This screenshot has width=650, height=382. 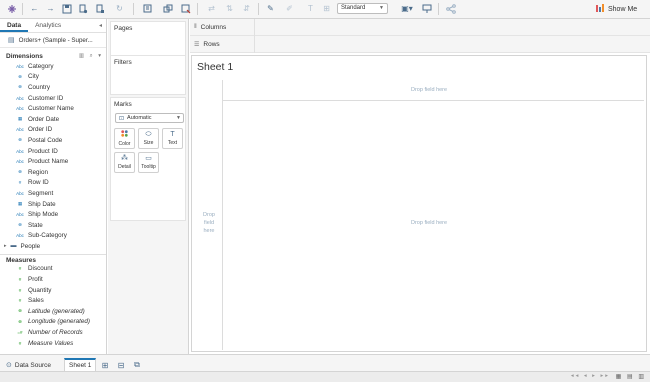 What do you see at coordinates (53, 214) in the screenshot?
I see `dimension-field: Abc Ship Mode` at bounding box center [53, 214].